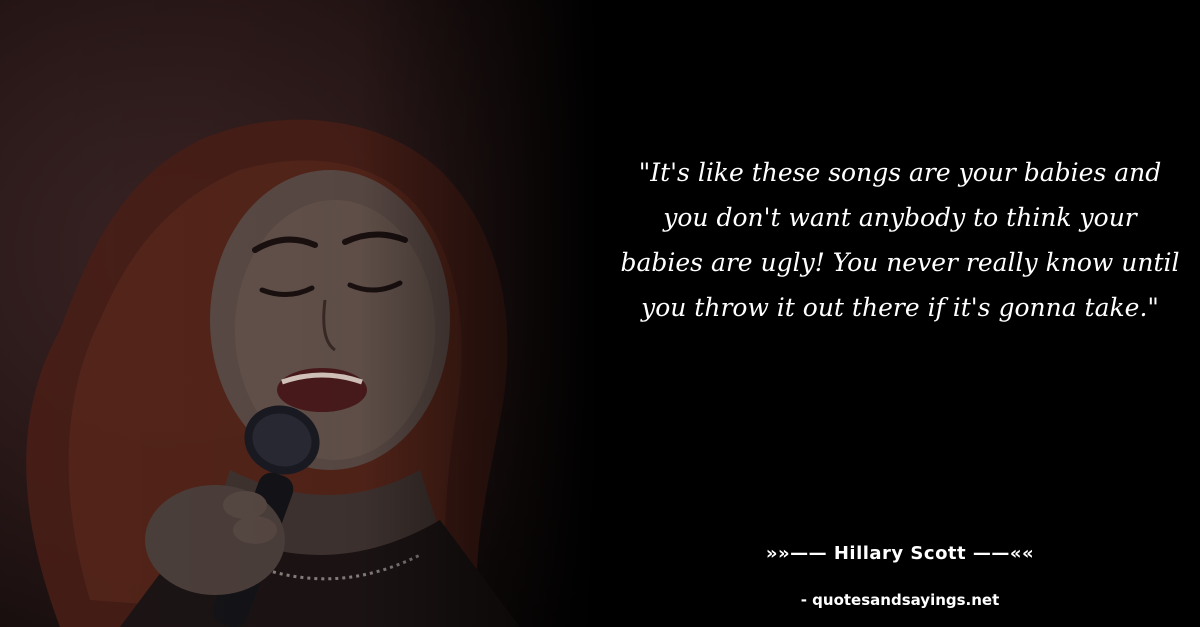  I want to click on quote-author: »»—— Hillary Scott ——««, so click(900, 553).